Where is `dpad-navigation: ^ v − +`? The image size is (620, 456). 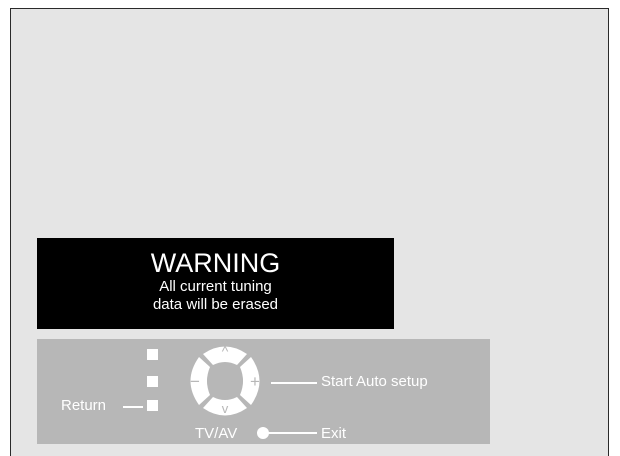 dpad-navigation: ^ v − + is located at coordinates (225, 381).